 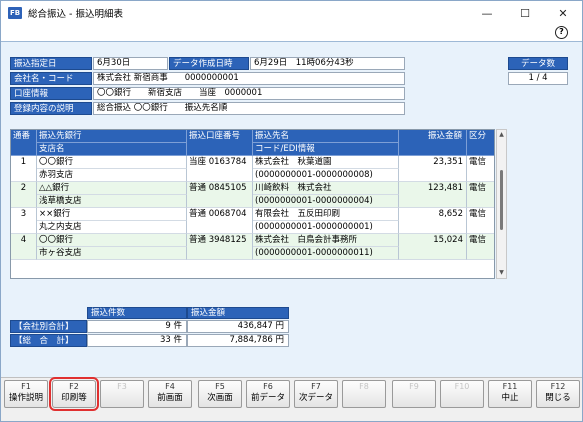 What do you see at coordinates (249, 78) in the screenshot?
I see `company-value: 株式会社 新宿商事 0000000001` at bounding box center [249, 78].